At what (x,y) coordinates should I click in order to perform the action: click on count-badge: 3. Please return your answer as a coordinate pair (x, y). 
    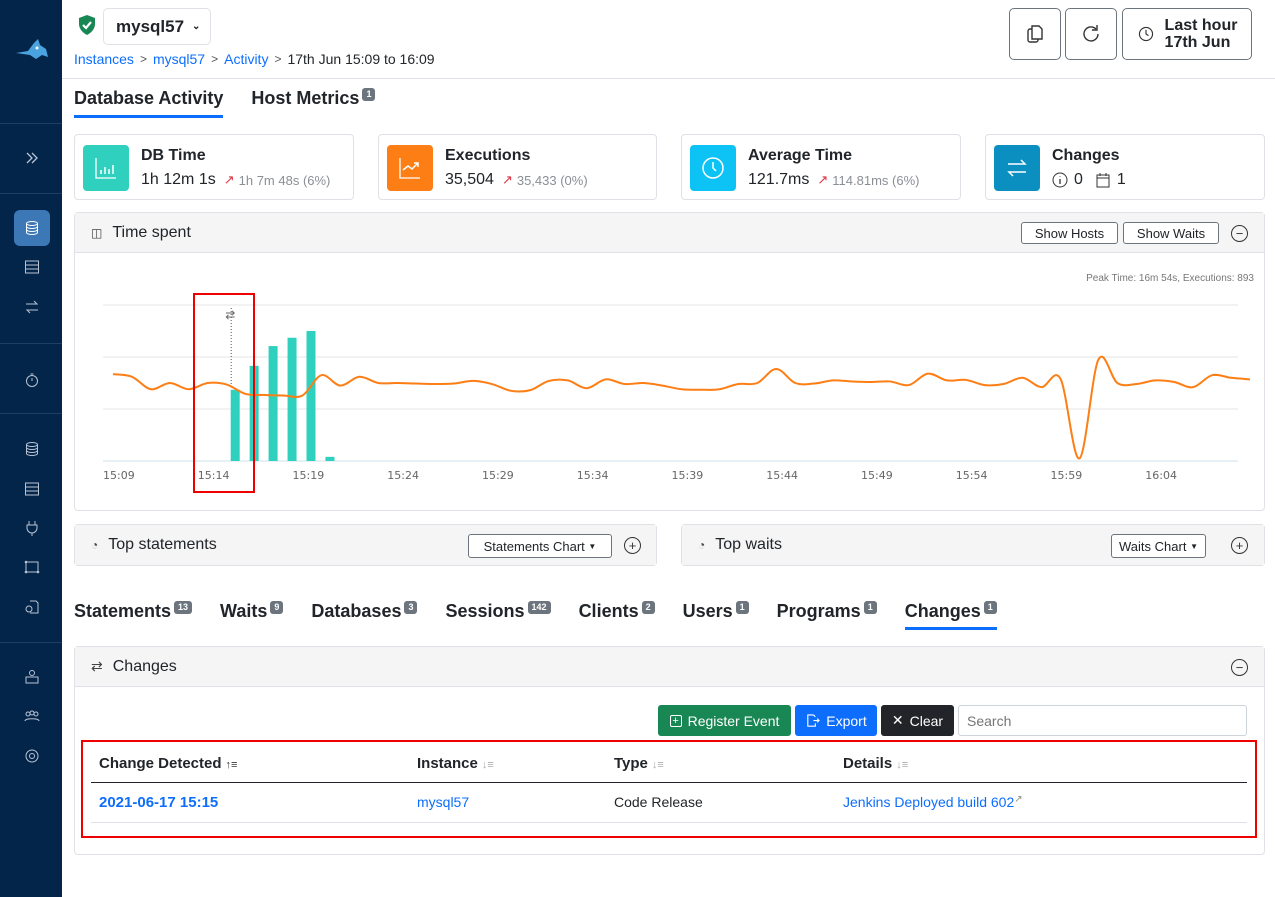
    Looking at the image, I should click on (411, 607).